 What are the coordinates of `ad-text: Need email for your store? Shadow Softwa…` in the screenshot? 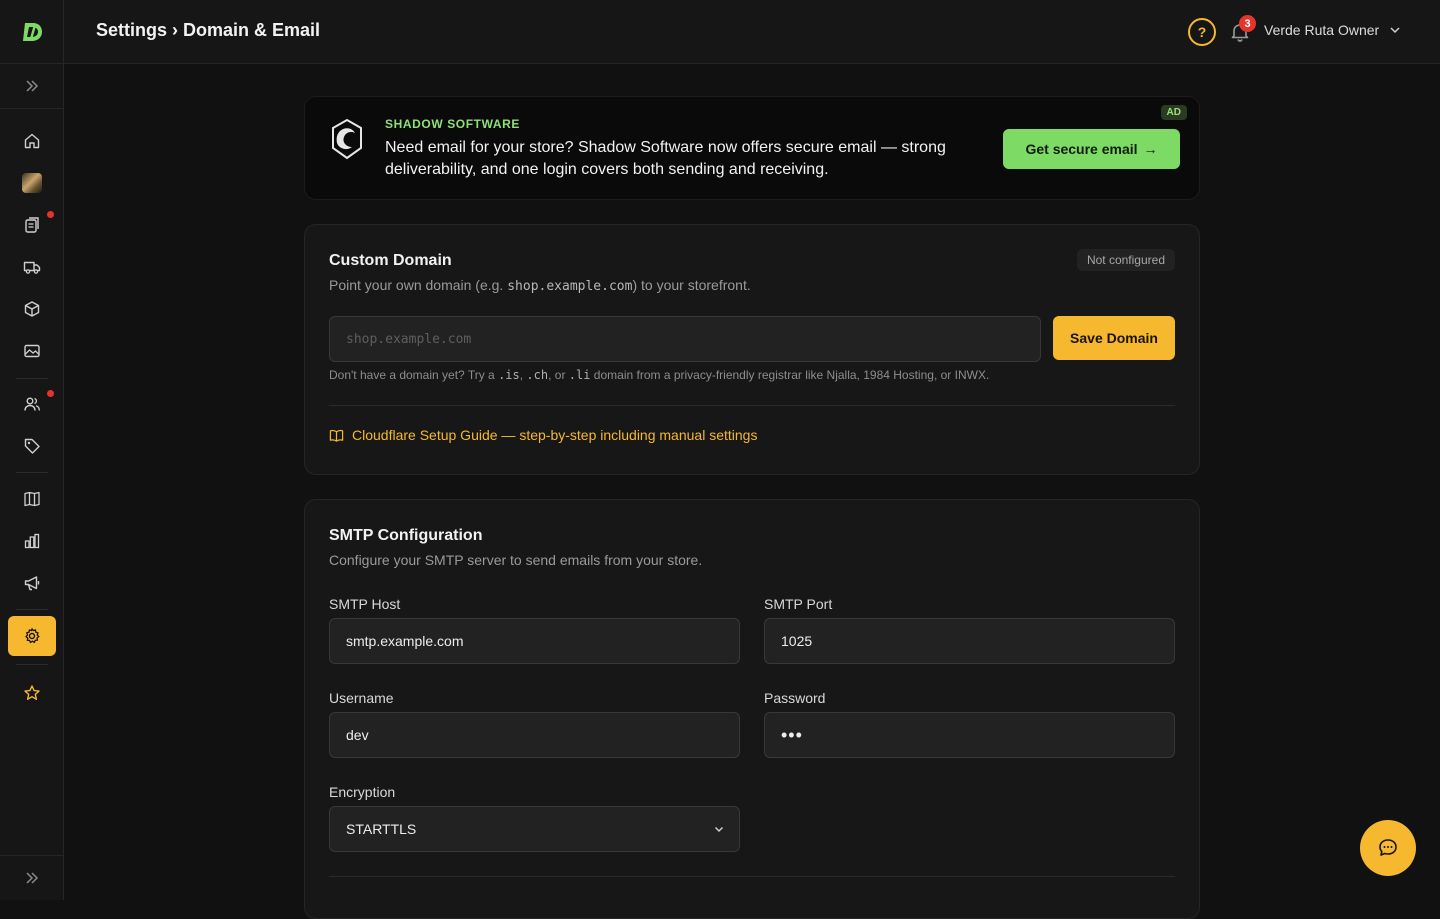 It's located at (665, 158).